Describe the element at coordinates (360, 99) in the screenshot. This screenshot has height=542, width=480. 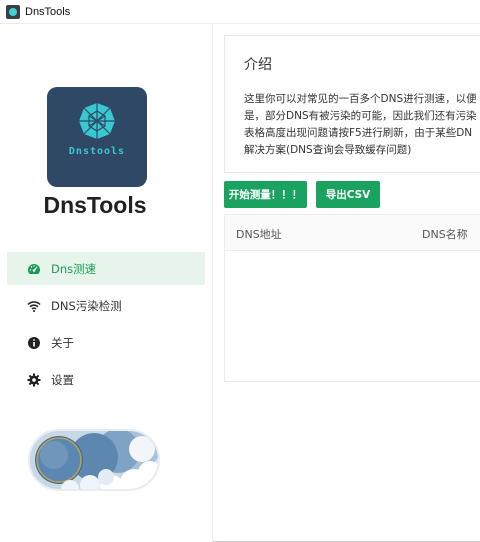
I see `intro-line: 这里你可以对常见的一百多个DNS进行测速，以便` at that location.